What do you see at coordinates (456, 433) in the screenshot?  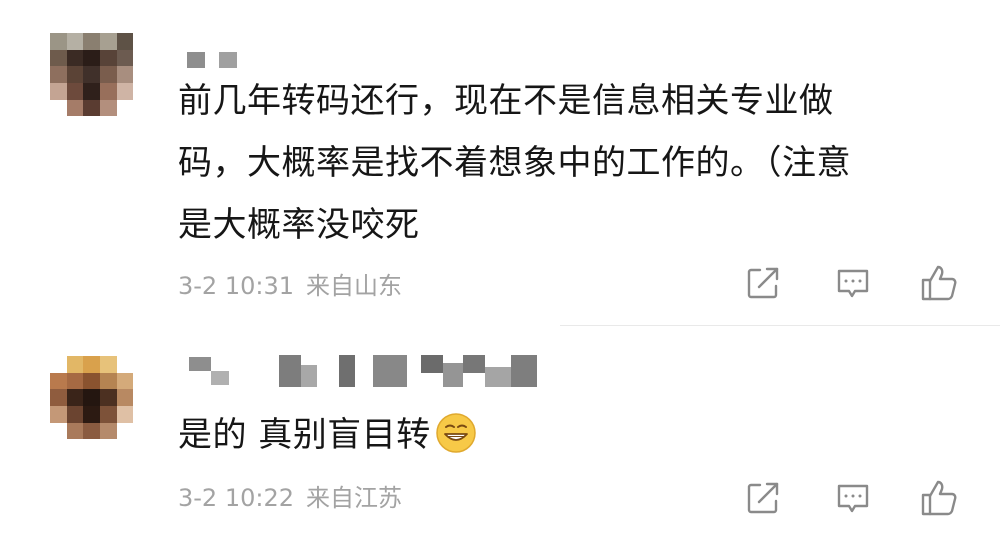 I see `grinning-face-emoji` at bounding box center [456, 433].